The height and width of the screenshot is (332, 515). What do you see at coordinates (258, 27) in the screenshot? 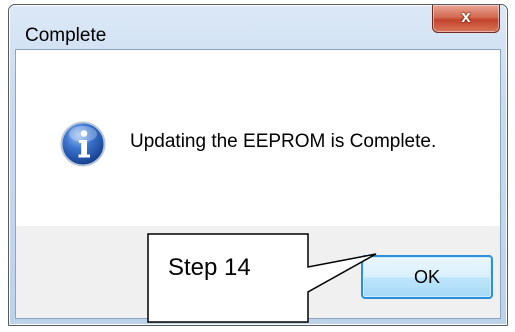
I see `title-bar: Complete x` at bounding box center [258, 27].